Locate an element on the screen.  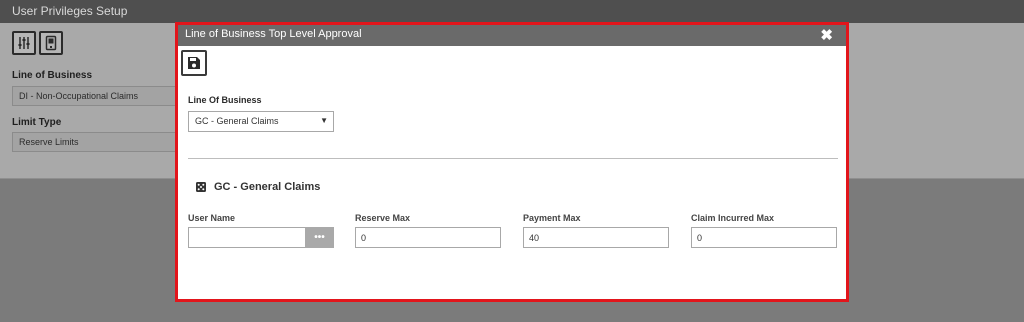
reserve-max-label: Reserve Max is located at coordinates (383, 218).